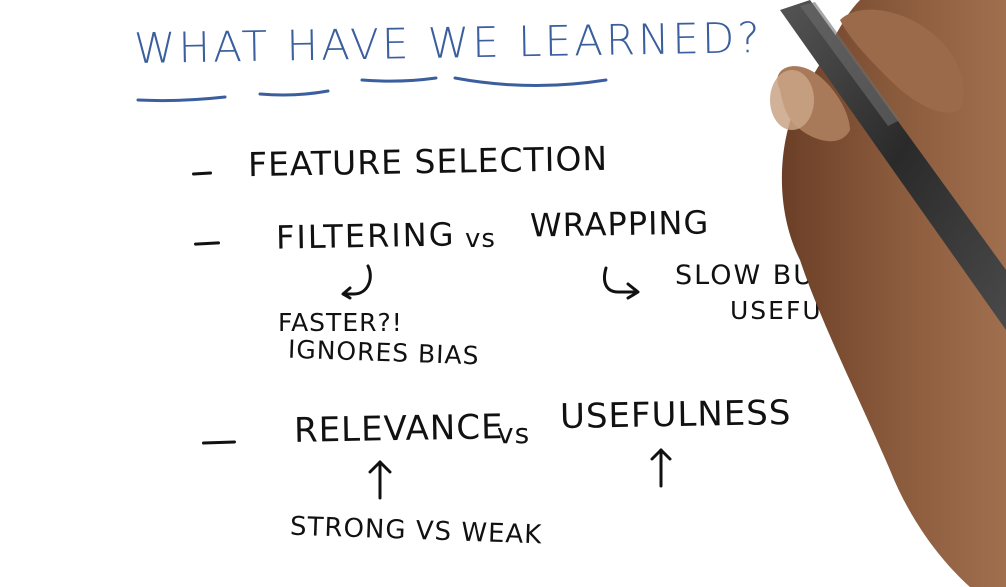  What do you see at coordinates (448, 43) in the screenshot?
I see `page-title: What Have We Learned?` at bounding box center [448, 43].